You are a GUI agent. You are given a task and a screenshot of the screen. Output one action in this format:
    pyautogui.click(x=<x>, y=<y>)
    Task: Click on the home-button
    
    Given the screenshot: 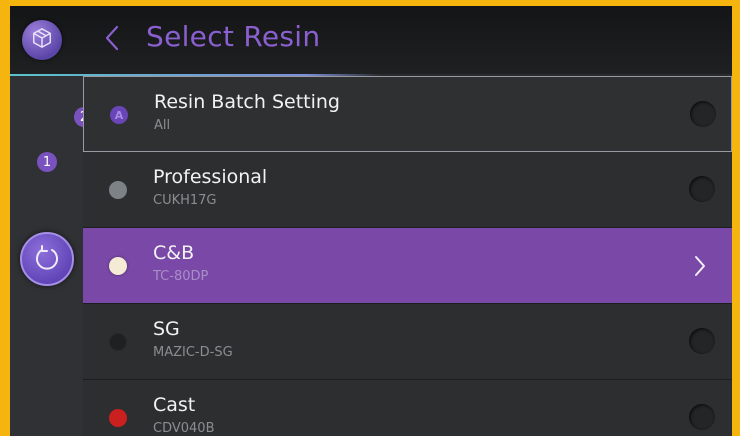 What is the action you would take?
    pyautogui.click(x=42, y=40)
    